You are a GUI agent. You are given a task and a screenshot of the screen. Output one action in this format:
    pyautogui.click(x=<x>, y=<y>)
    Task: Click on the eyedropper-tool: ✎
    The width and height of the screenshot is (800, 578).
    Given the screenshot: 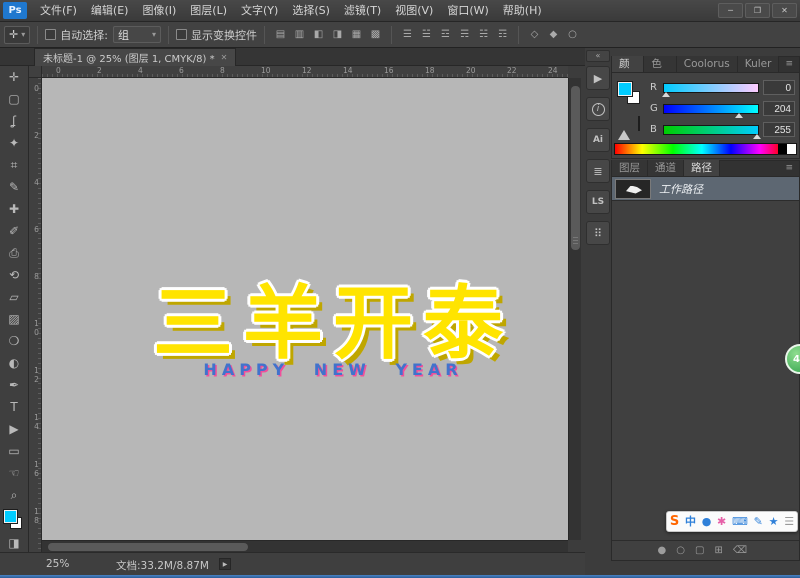 What is the action you would take?
    pyautogui.click(x=14, y=187)
    